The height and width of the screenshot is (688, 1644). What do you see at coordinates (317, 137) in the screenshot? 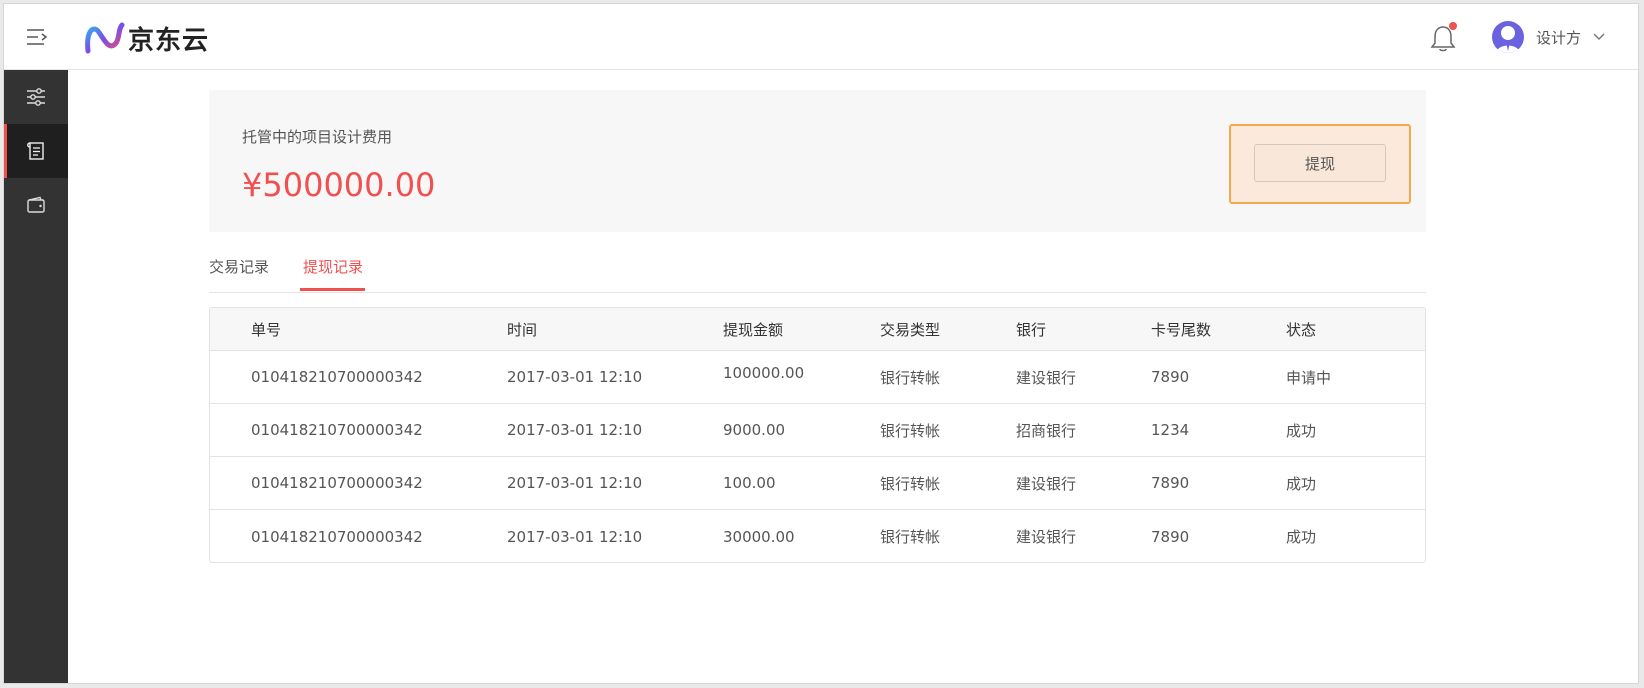
I see `escrow-label: 托管中的项目设计费用` at bounding box center [317, 137].